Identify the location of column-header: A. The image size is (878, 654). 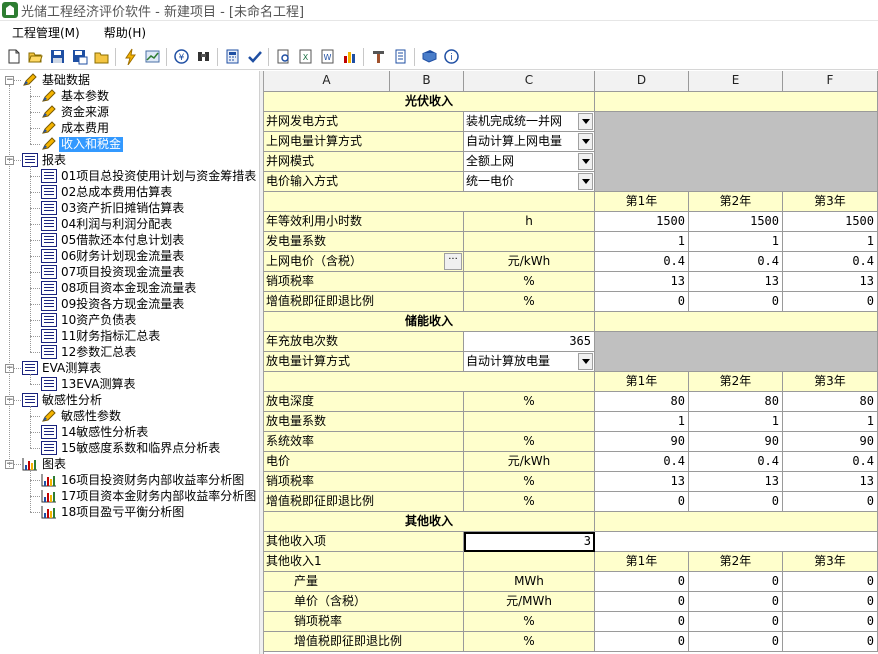
(327, 81).